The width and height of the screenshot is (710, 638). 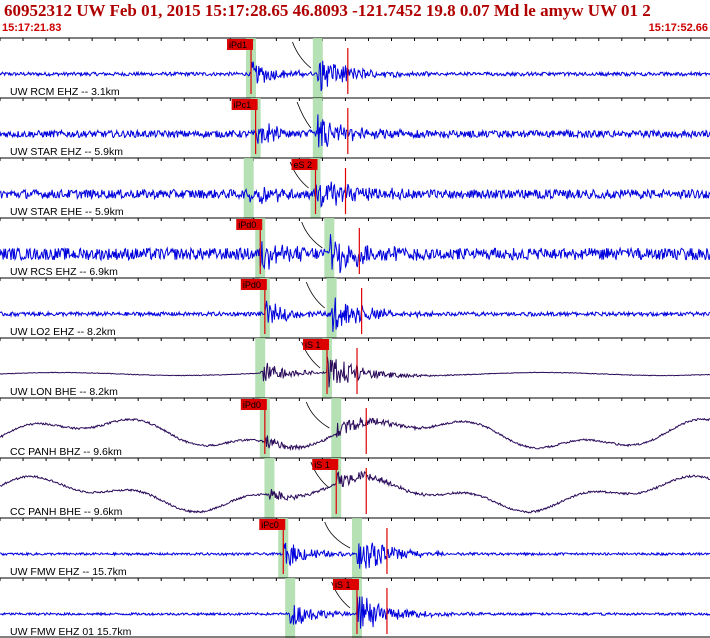 I want to click on trace-panel: eS 2 UW STAR EHE -- 5.9km, so click(x=355, y=187).